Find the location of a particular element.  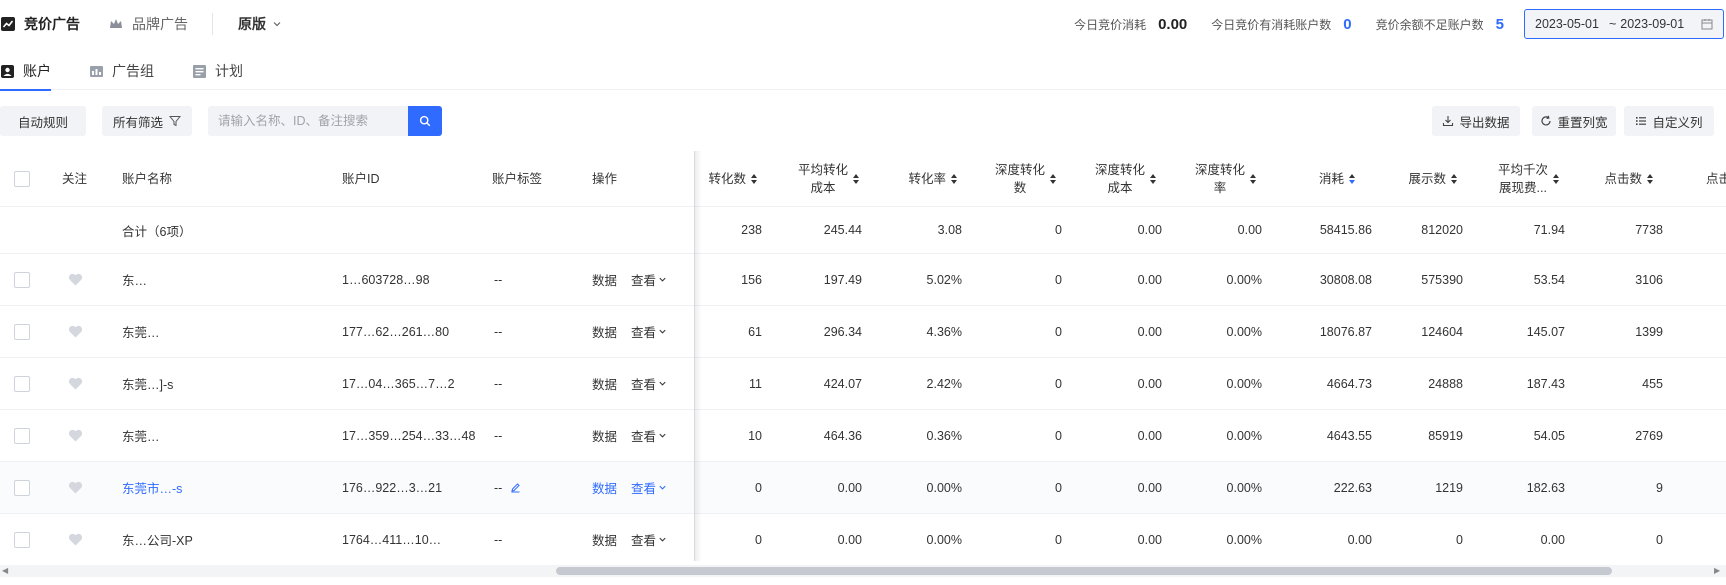

cell-clicks: 1399 is located at coordinates (1649, 331).